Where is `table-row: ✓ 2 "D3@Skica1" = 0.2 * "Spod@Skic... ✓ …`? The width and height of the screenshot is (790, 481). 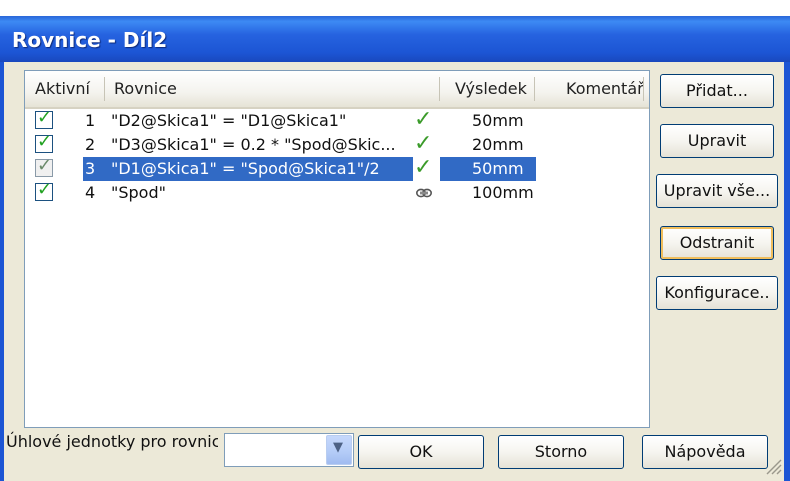
table-row: ✓ 2 "D3@Skica1" = 0.2 * "Spod@Skic... ✓ … is located at coordinates (337, 144).